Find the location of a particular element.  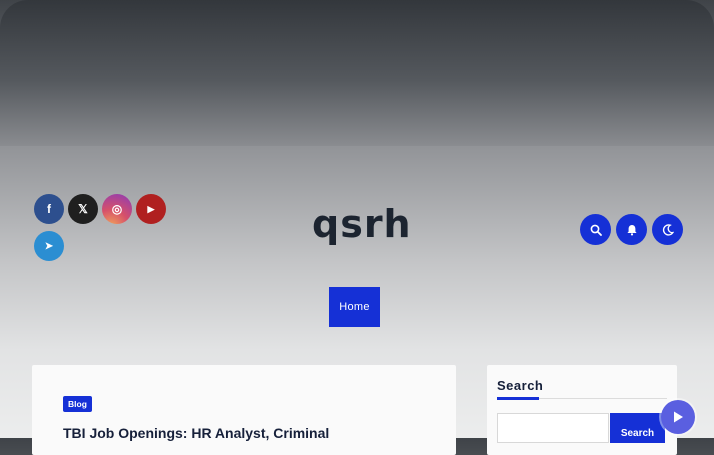

nav-home-label: Home is located at coordinates (354, 307).